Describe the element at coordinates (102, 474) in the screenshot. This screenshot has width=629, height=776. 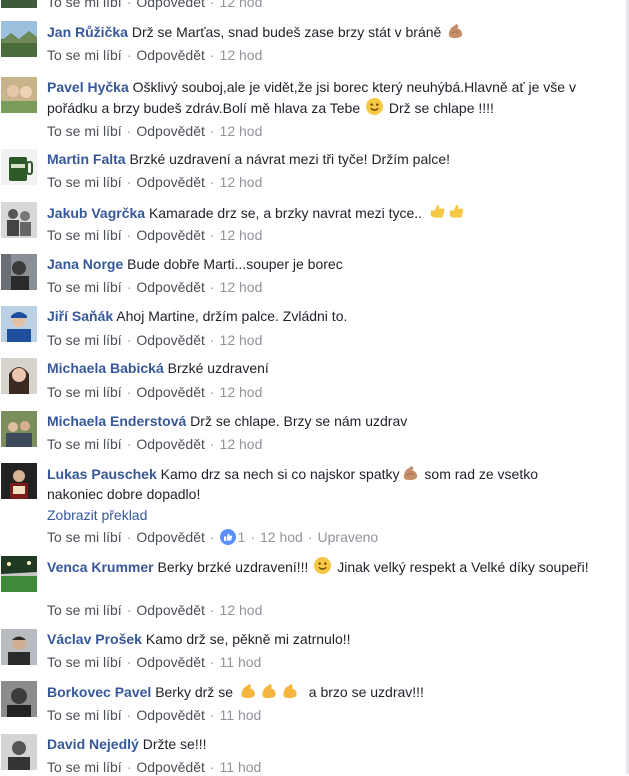
I see `comment-author: Lukas Pauschek` at that location.